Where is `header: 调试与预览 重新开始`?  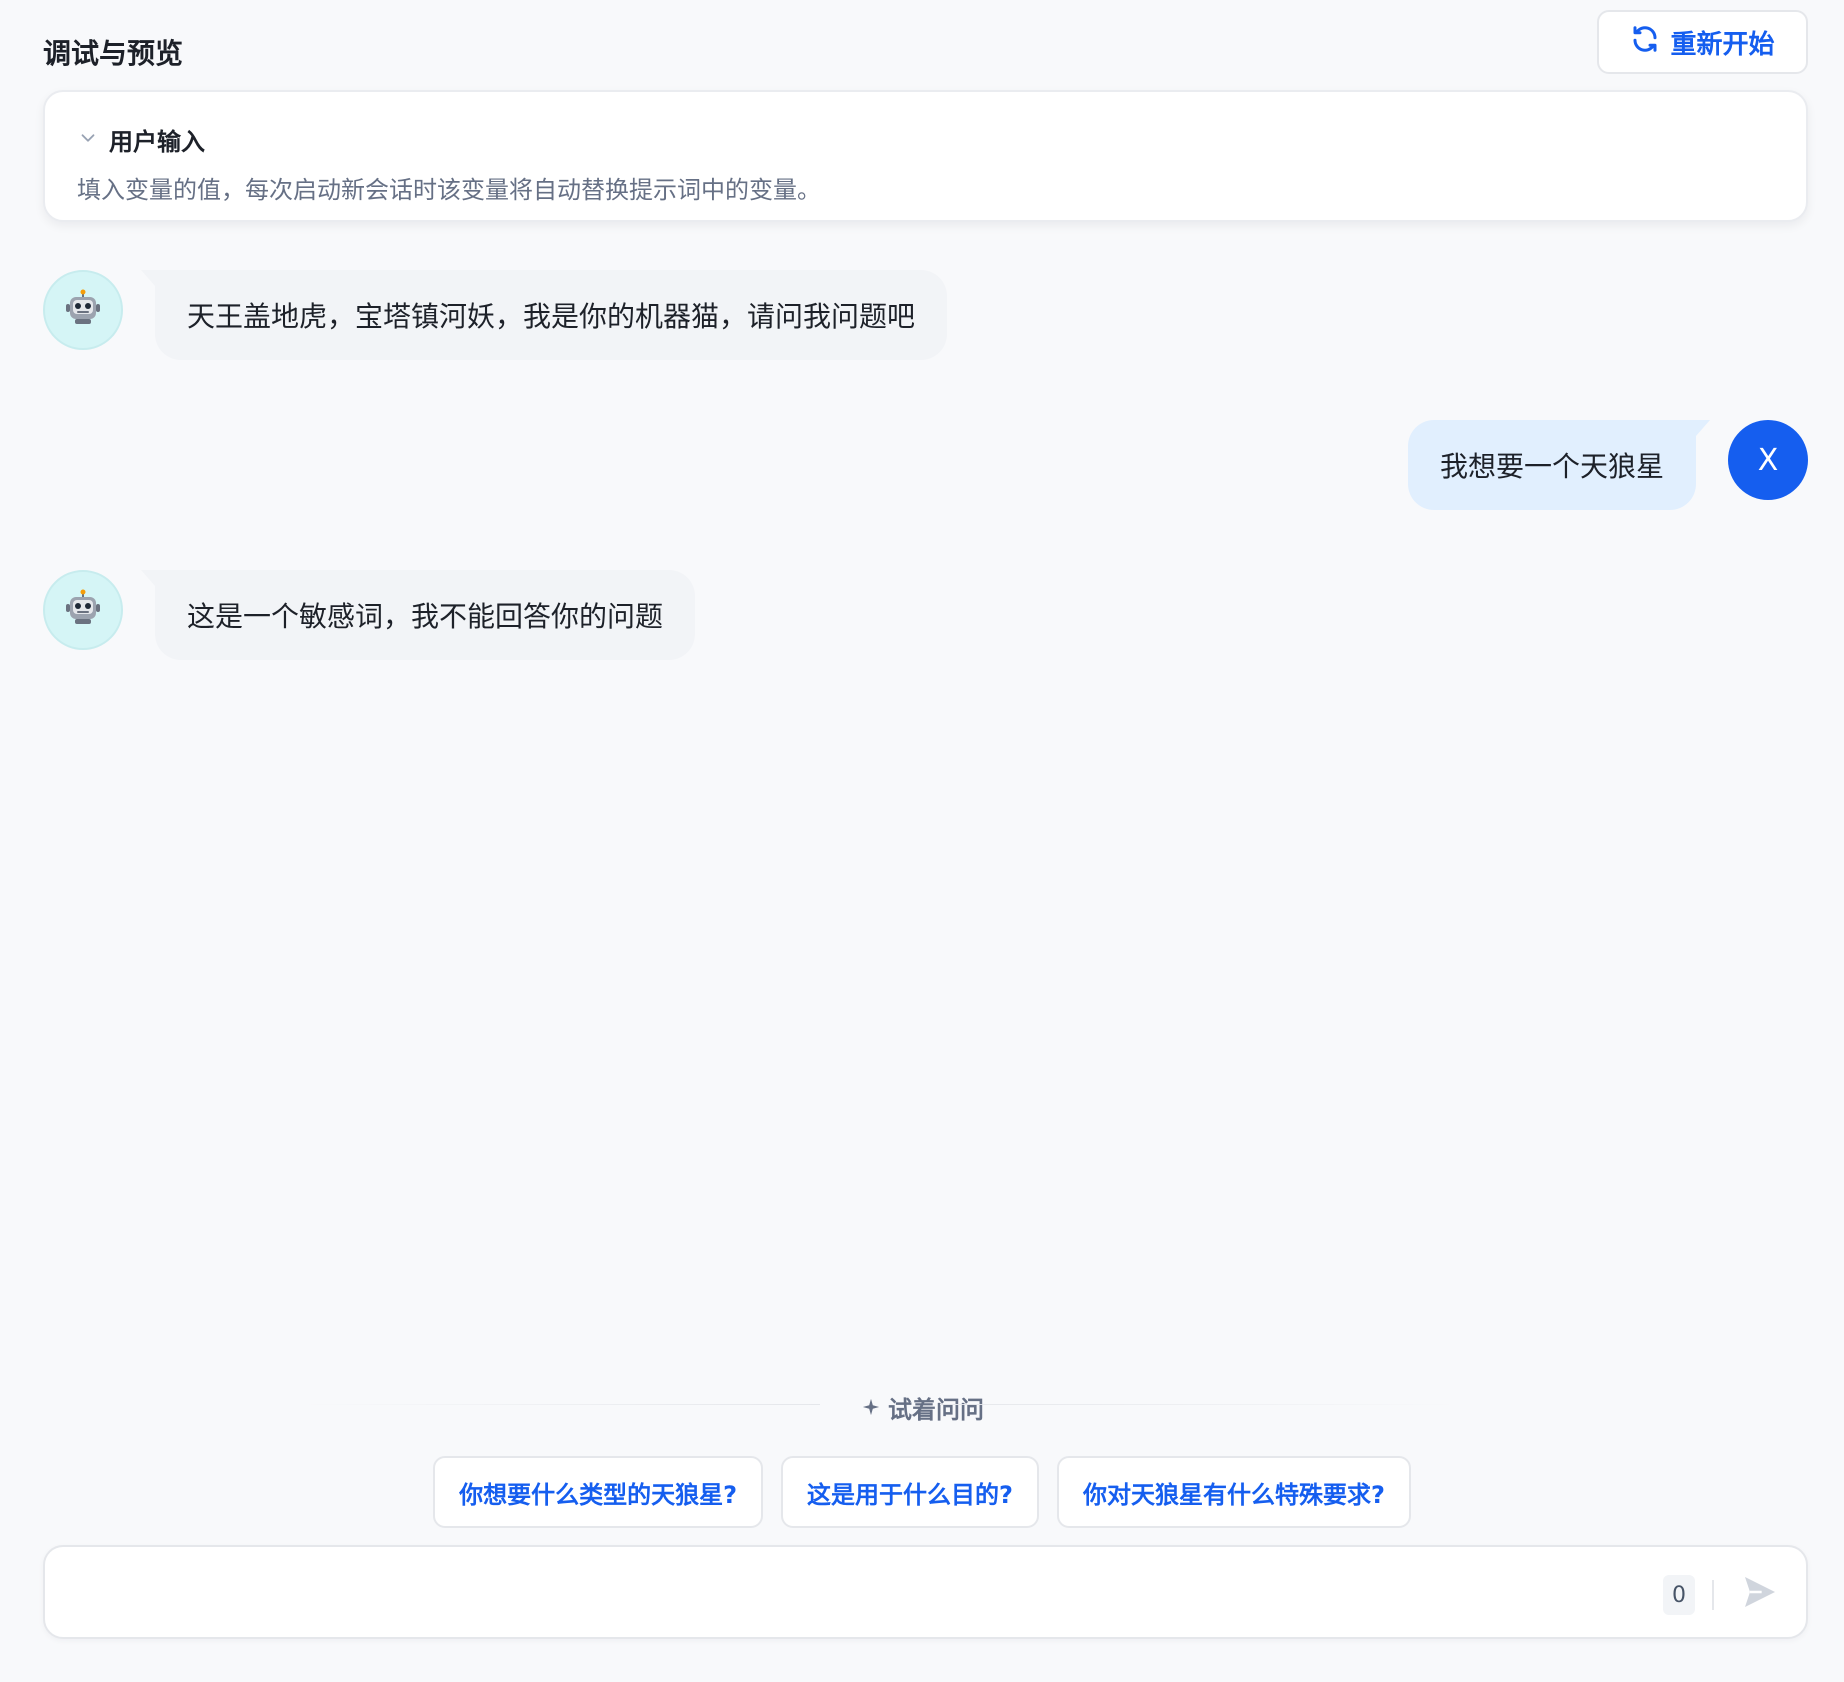 header: 调试与预览 重新开始 is located at coordinates (925, 42).